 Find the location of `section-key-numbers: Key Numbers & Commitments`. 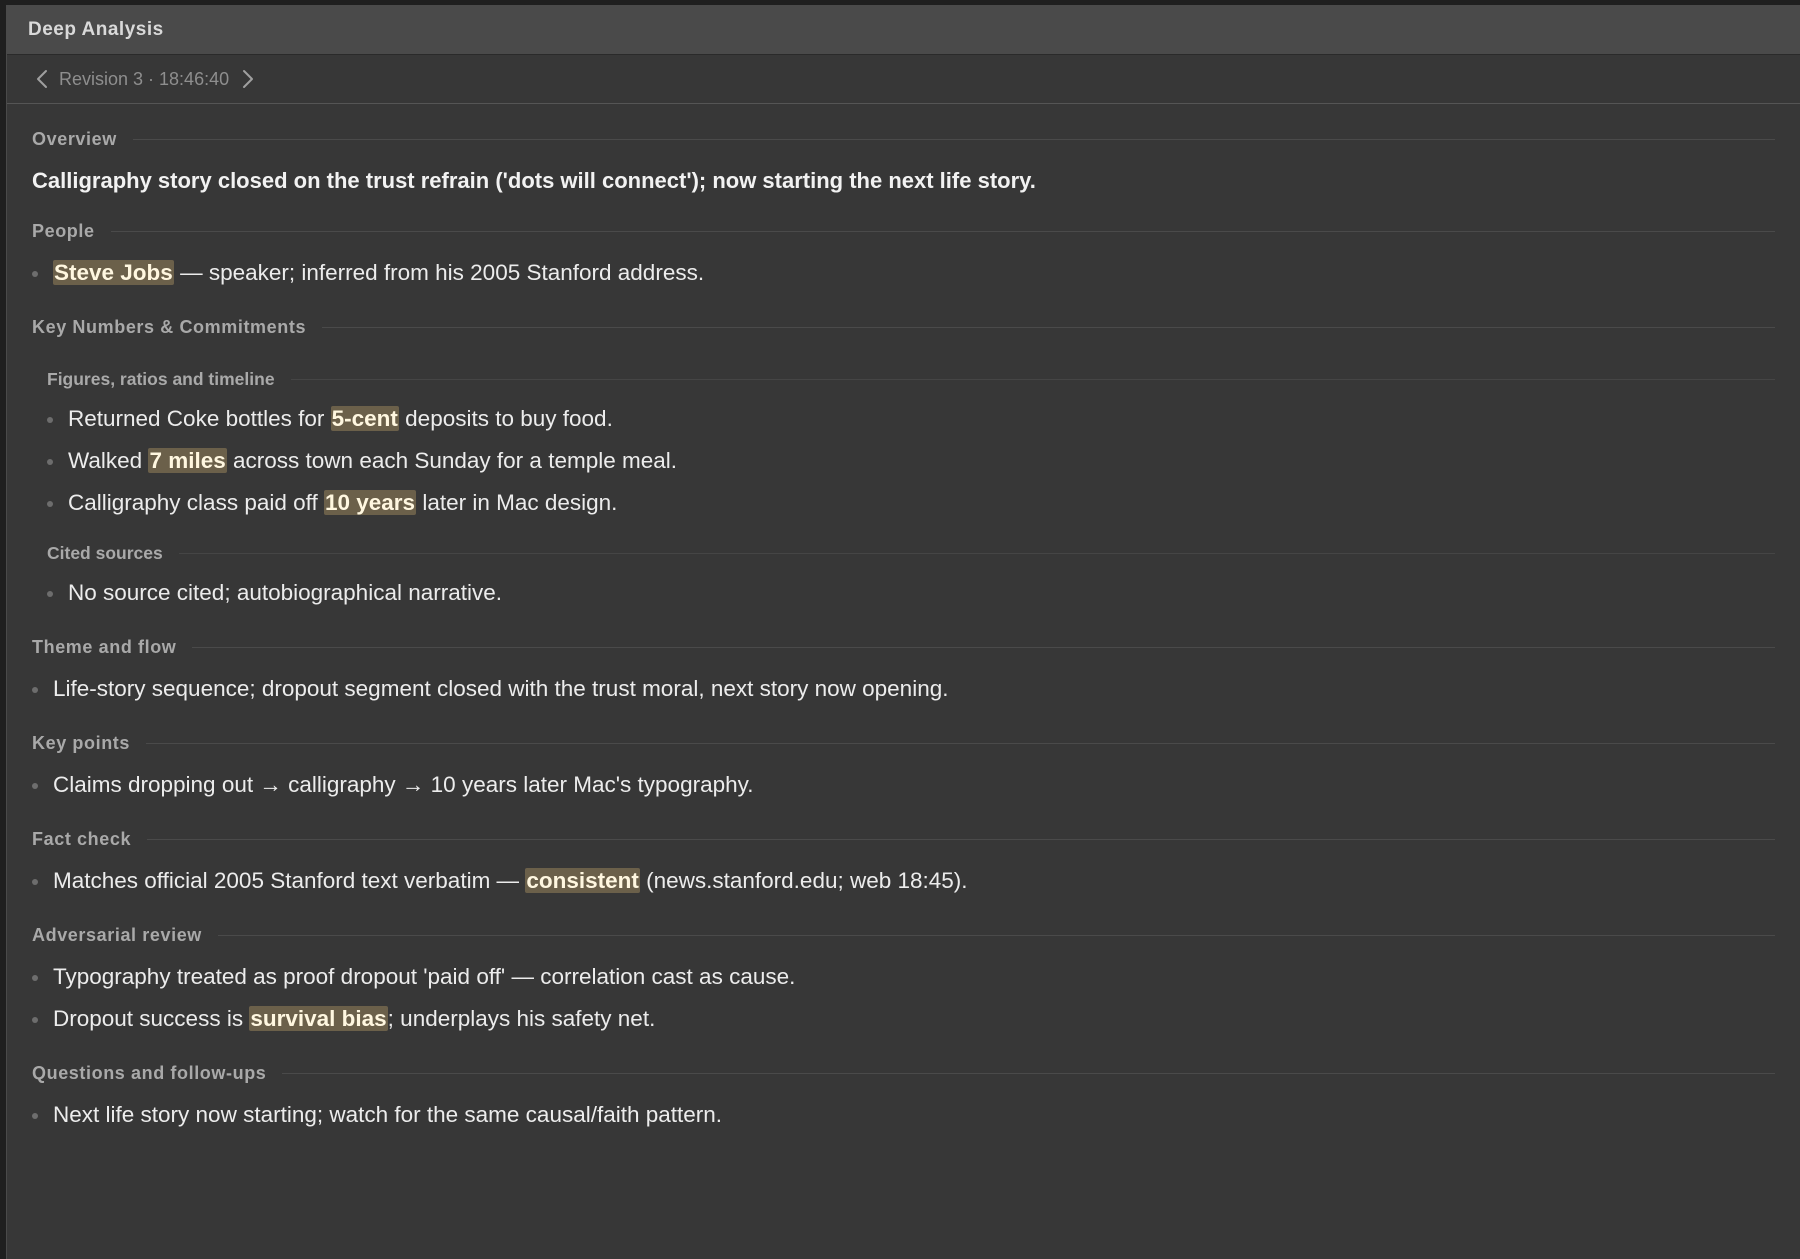

section-key-numbers: Key Numbers & Commitments is located at coordinates (903, 327).